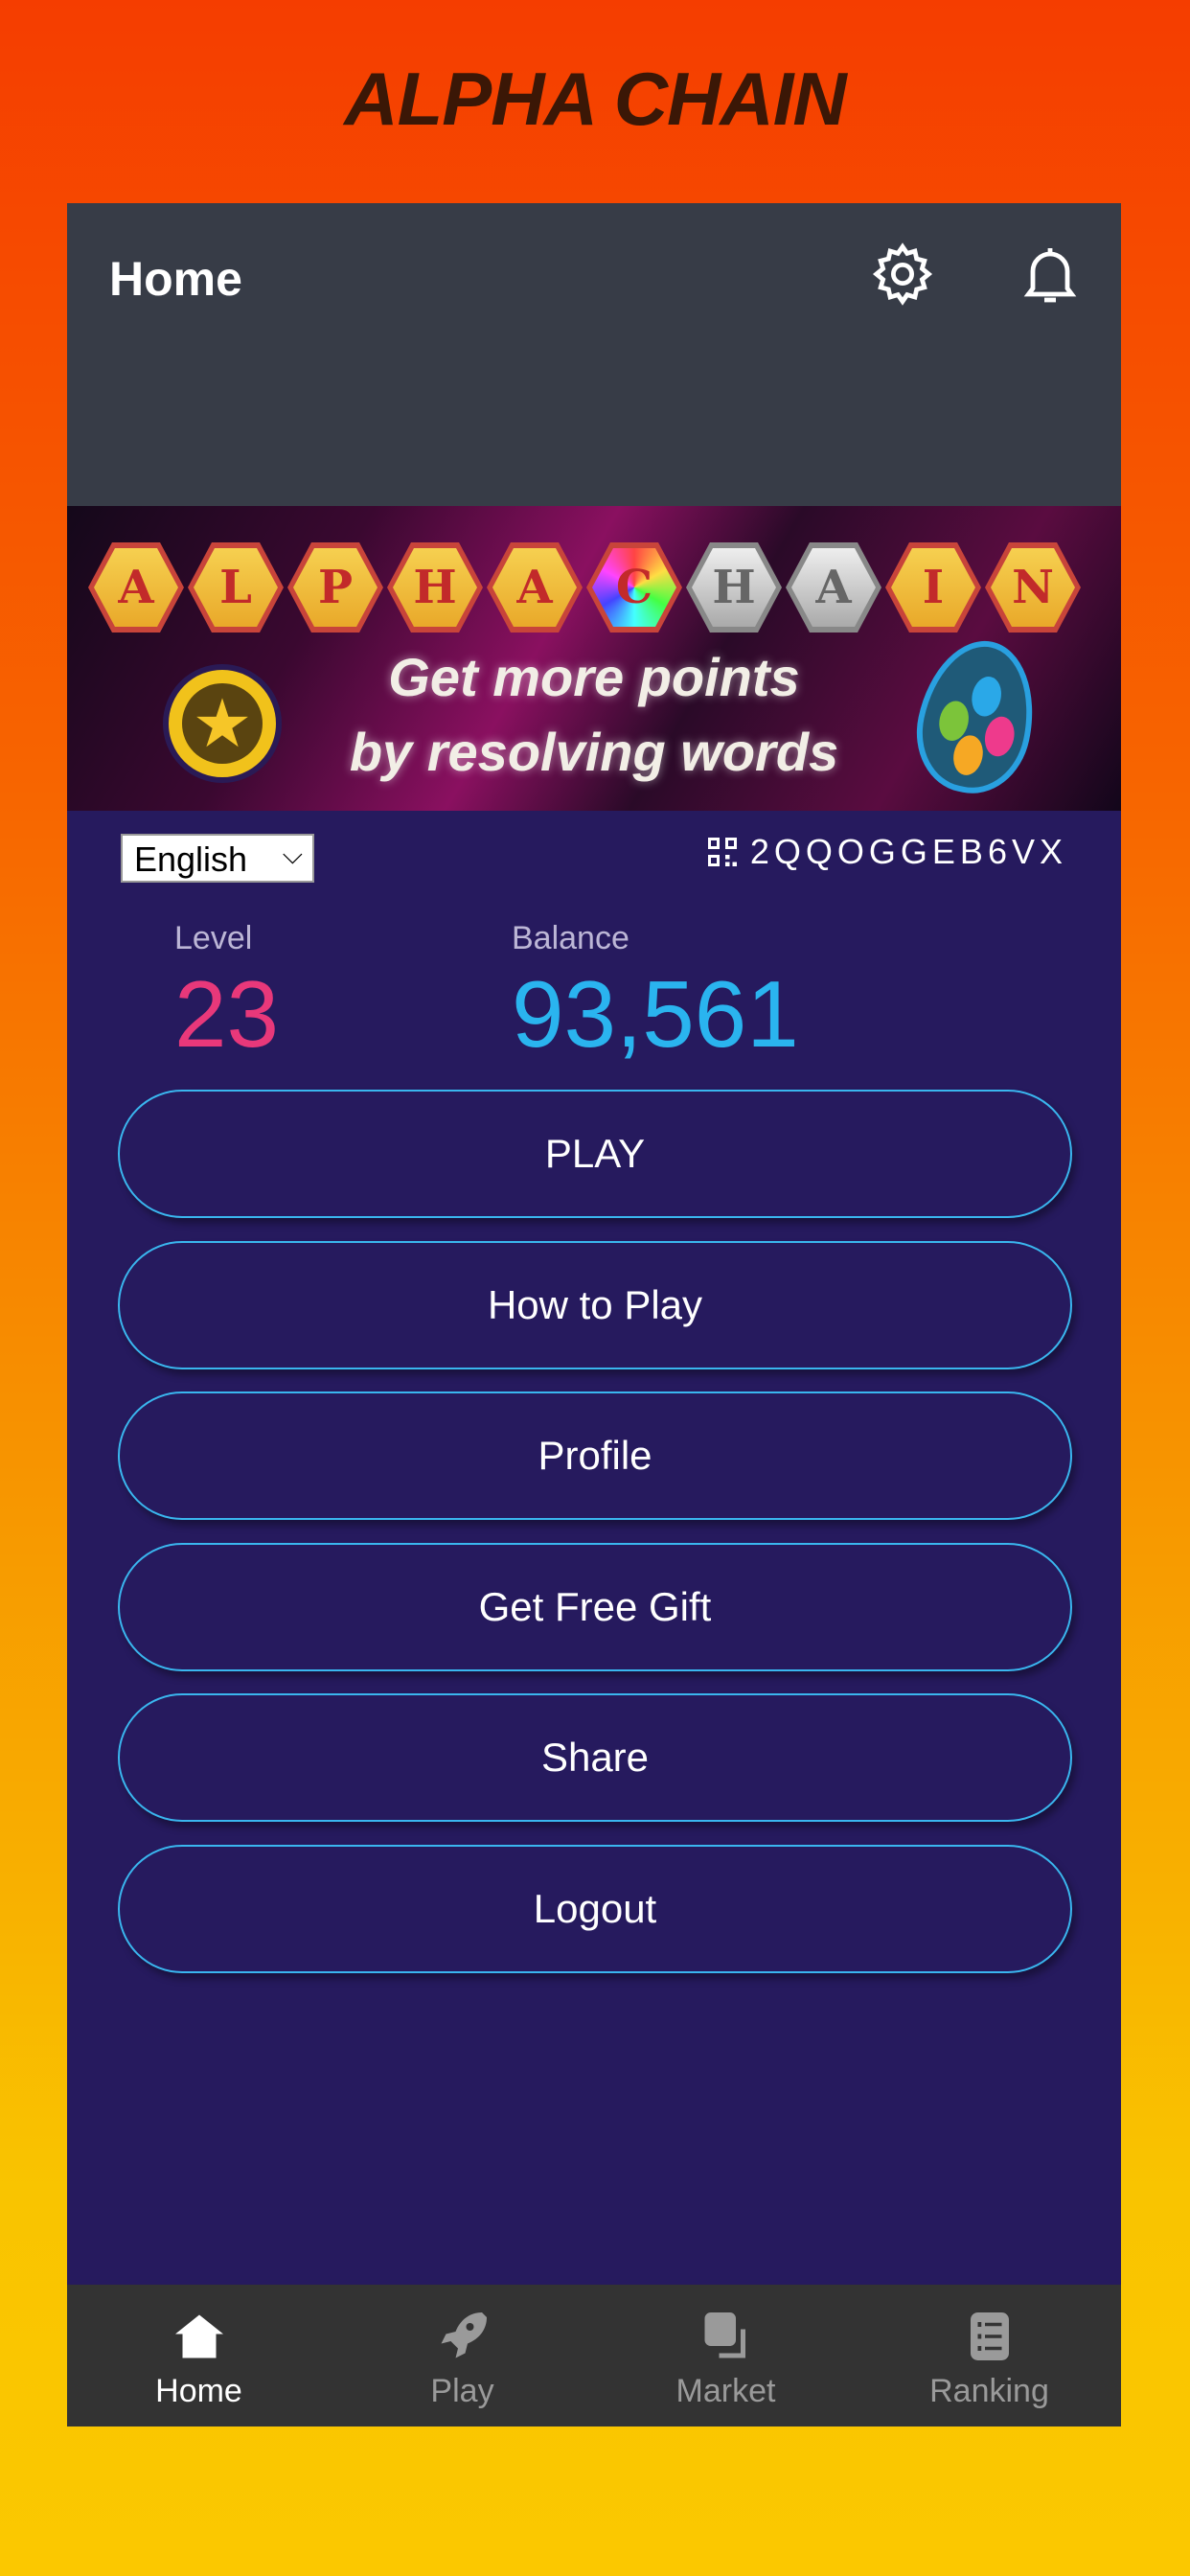  Describe the element at coordinates (594, 677) in the screenshot. I see `slogan-line: Get more points` at that location.